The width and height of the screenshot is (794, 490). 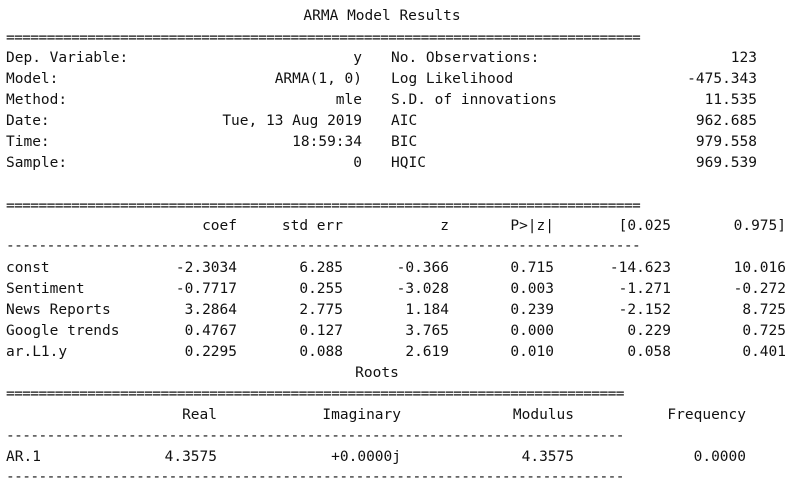 What do you see at coordinates (408, 163) in the screenshot?
I see `summary-right-label: HQIC` at bounding box center [408, 163].